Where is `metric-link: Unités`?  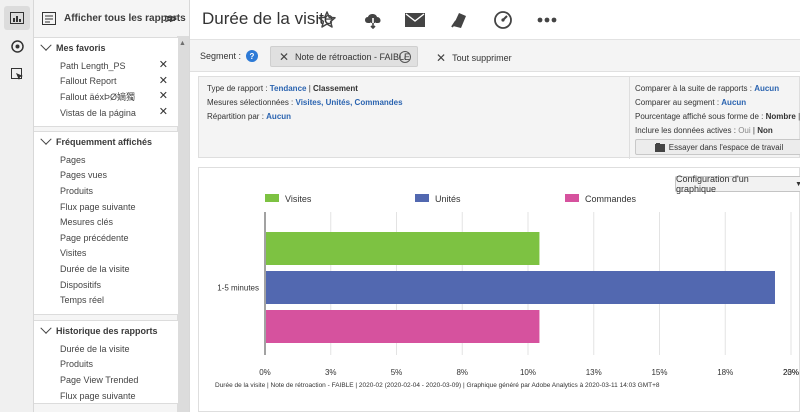 metric-link: Unités is located at coordinates (338, 102).